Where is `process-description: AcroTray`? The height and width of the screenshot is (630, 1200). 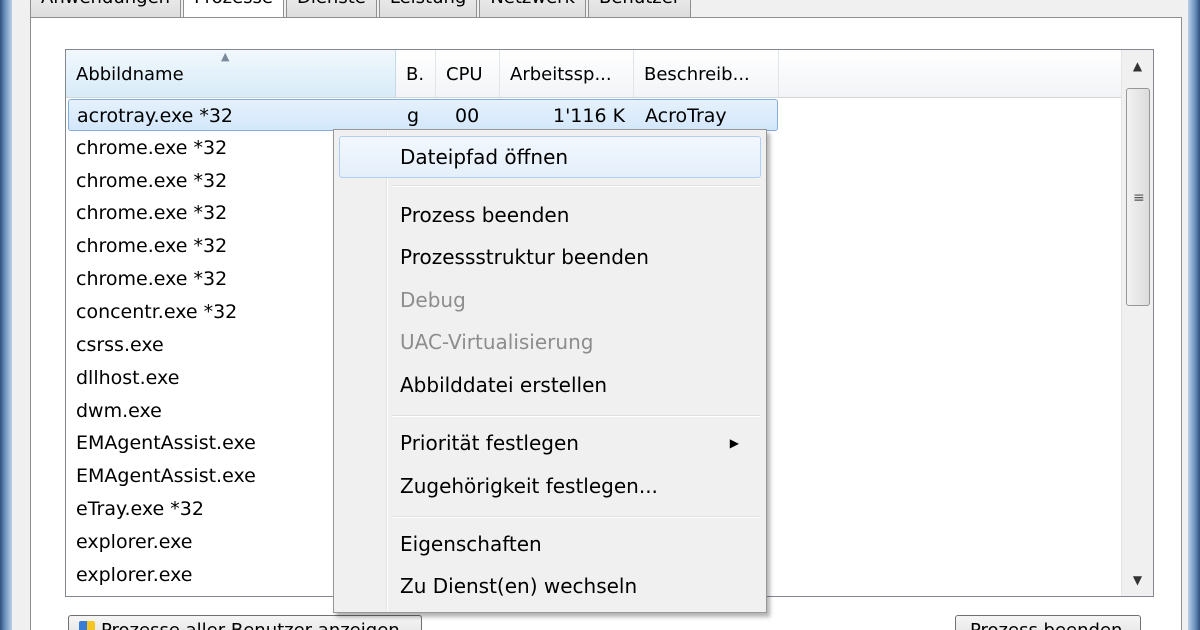
process-description: AcroTray is located at coordinates (686, 116).